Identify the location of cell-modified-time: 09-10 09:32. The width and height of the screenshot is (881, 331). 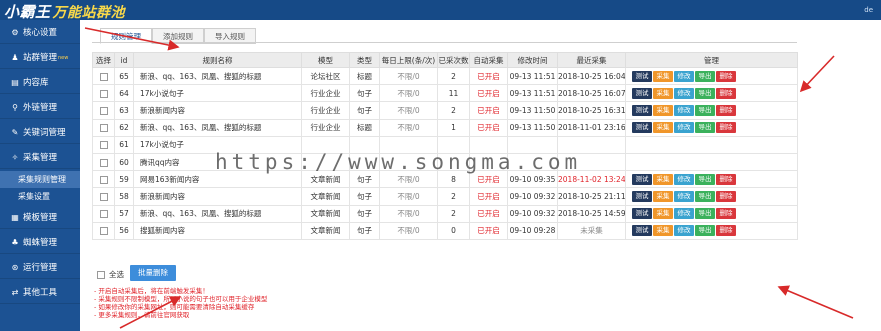
(532, 196).